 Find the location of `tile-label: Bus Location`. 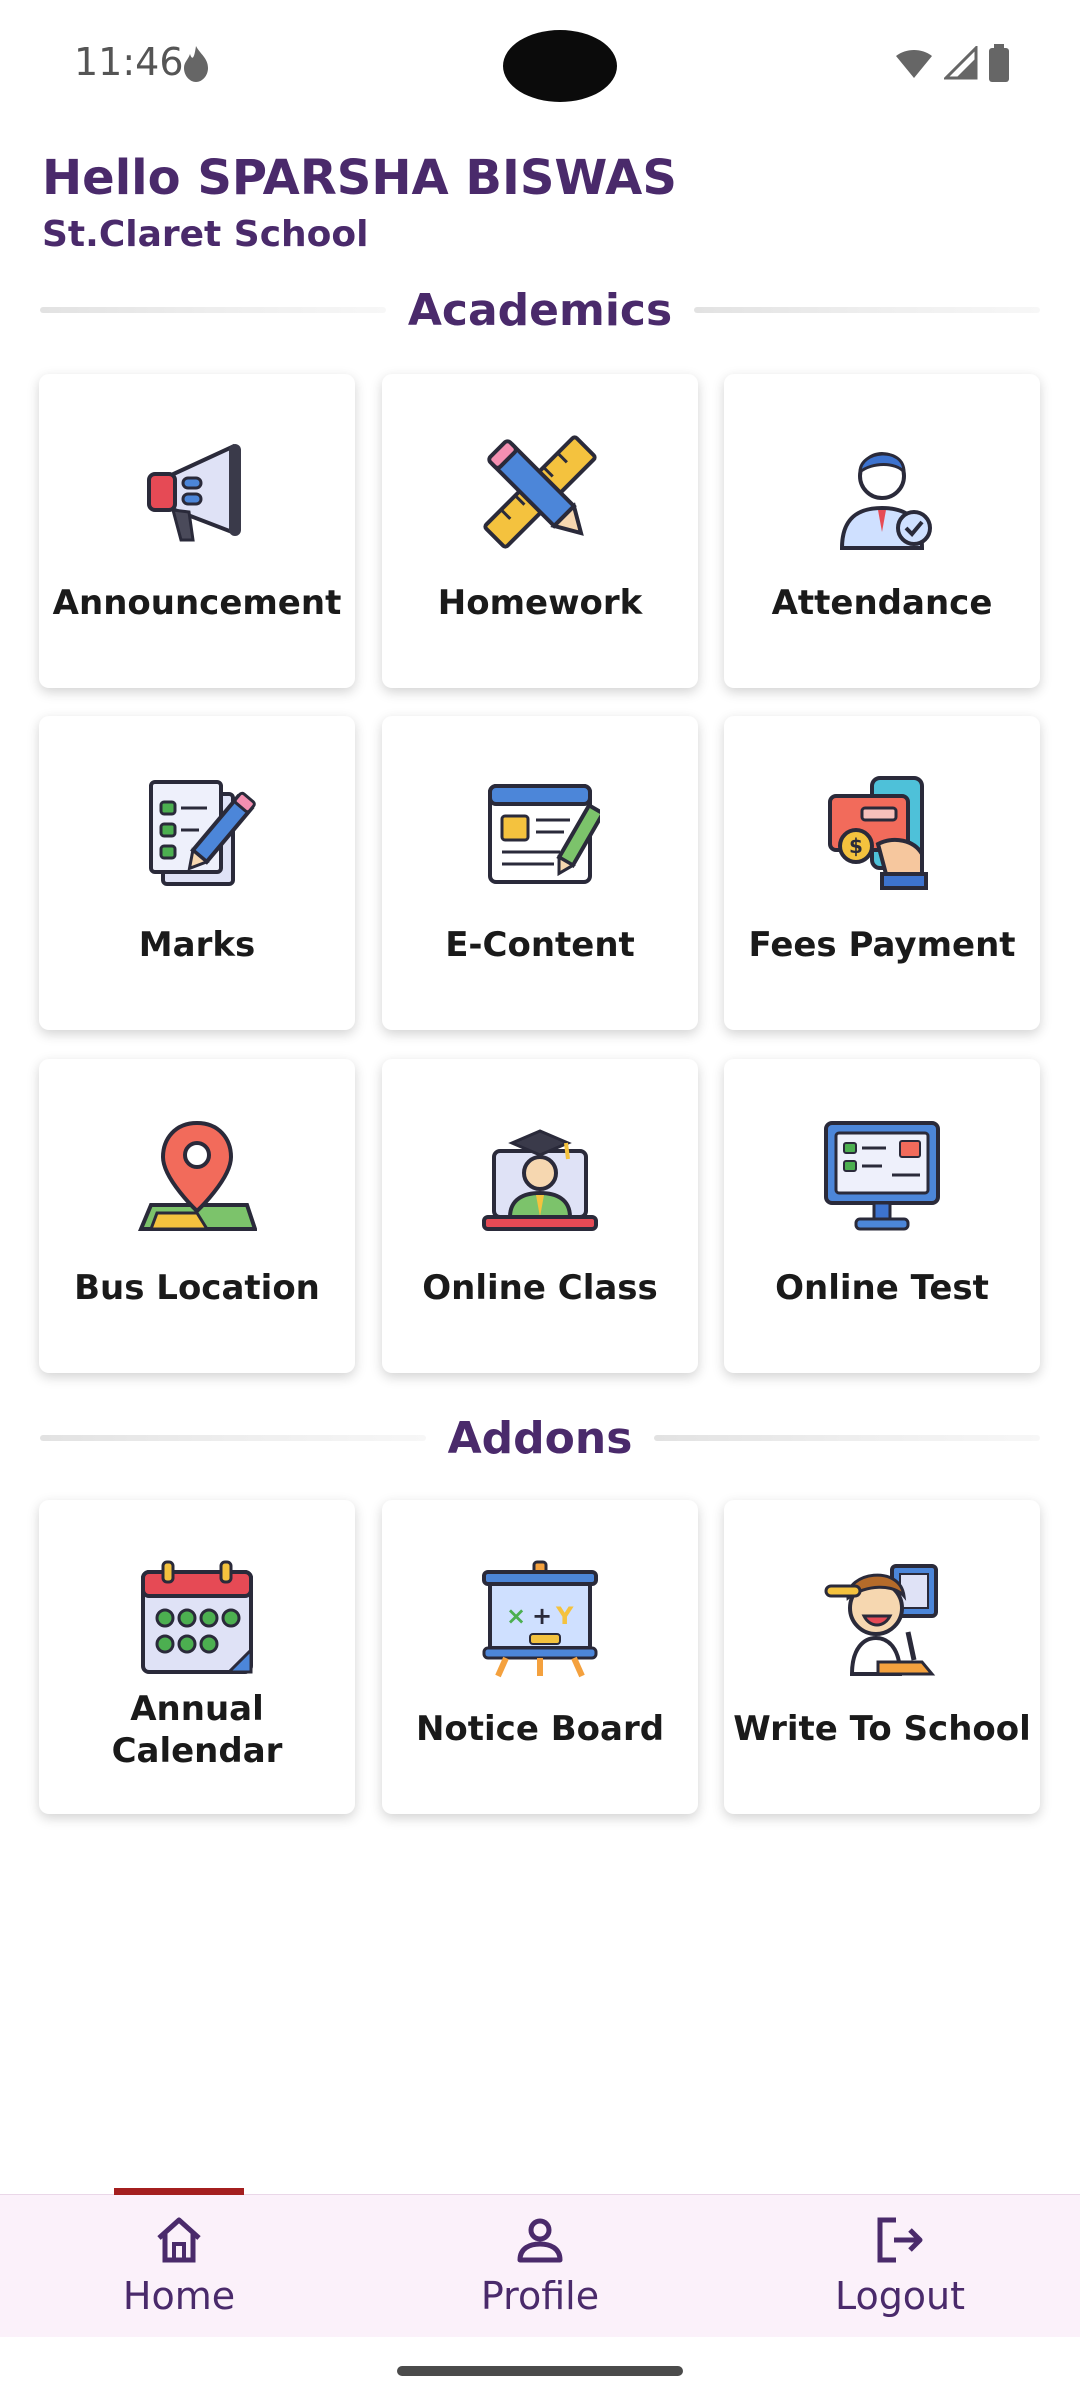

tile-label: Bus Location is located at coordinates (197, 1288).